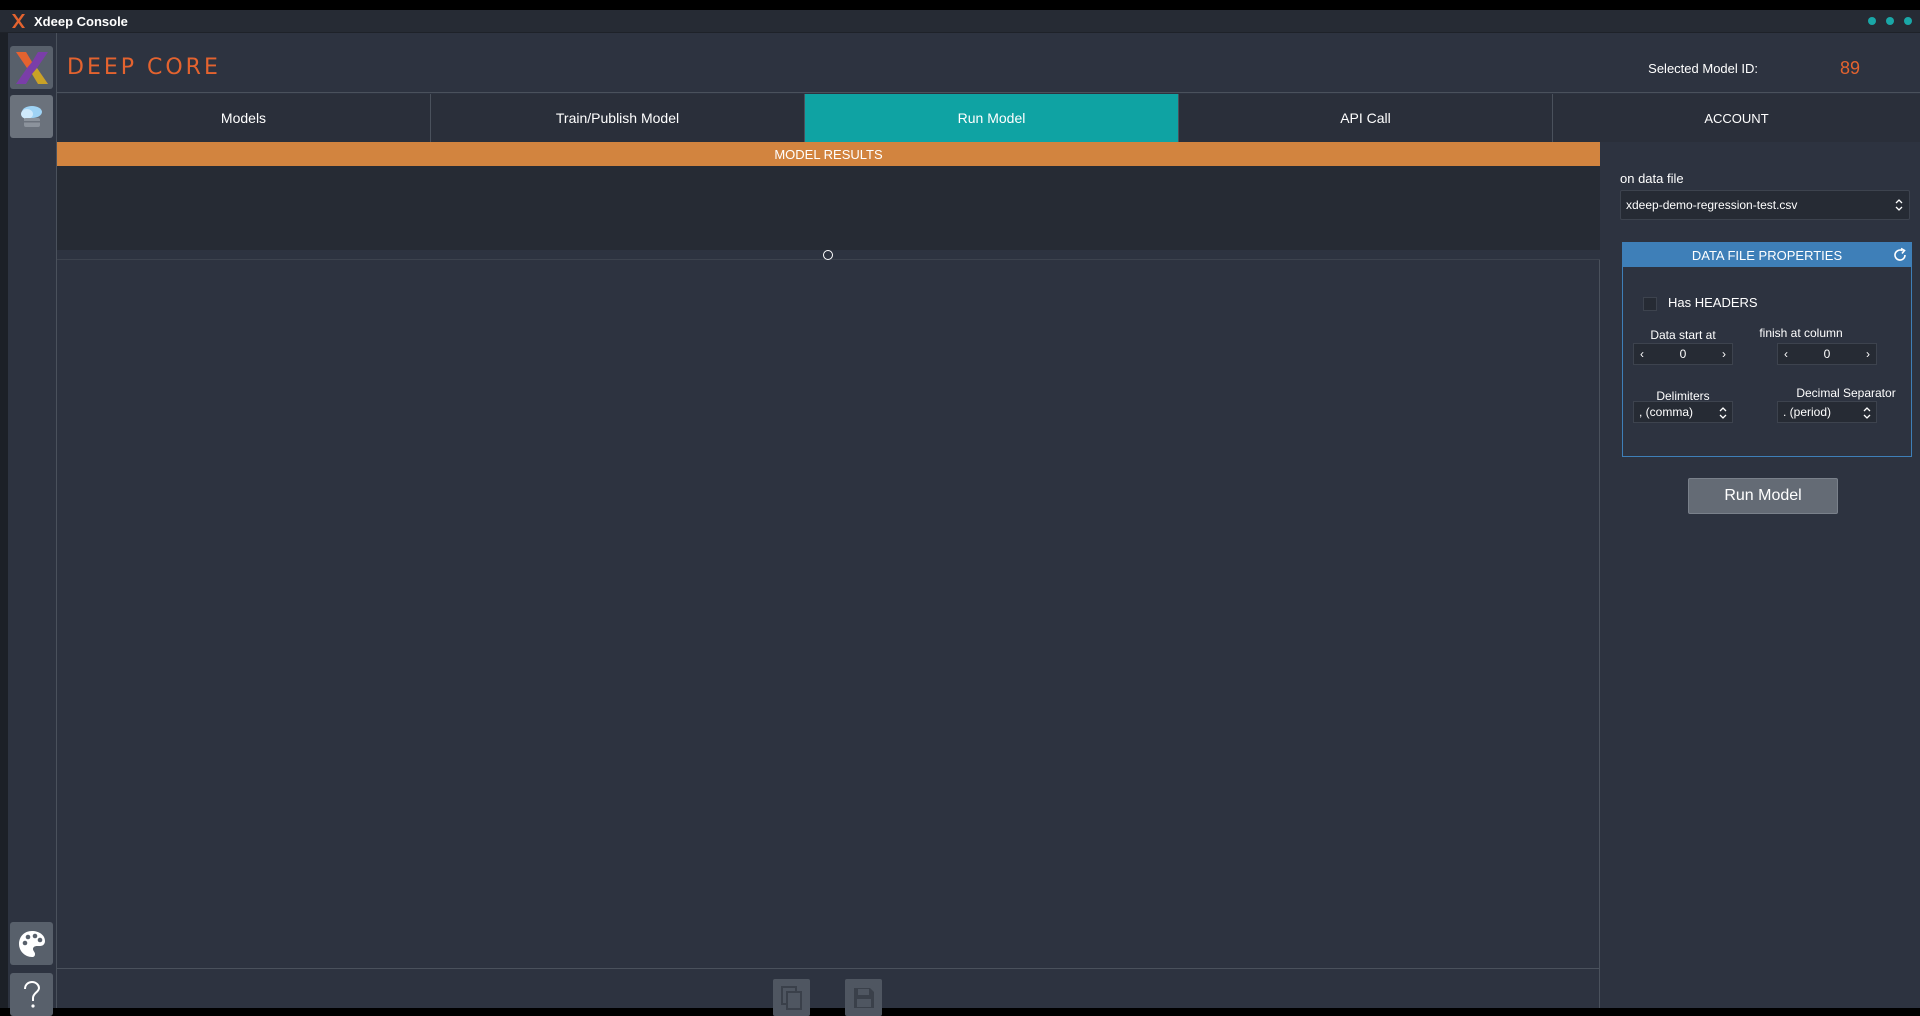 Image resolution: width=1920 pixels, height=1016 pixels. What do you see at coordinates (81, 21) in the screenshot?
I see `window-title: Xdeep Console` at bounding box center [81, 21].